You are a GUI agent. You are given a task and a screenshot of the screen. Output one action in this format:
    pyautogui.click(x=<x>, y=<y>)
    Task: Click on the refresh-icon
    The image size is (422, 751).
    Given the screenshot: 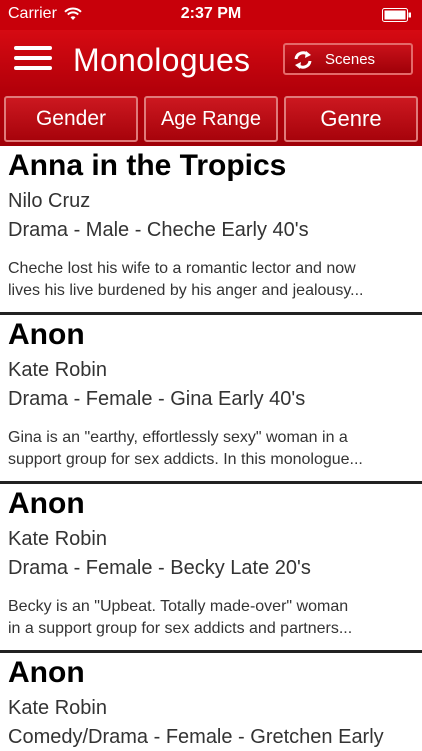 What is the action you would take?
    pyautogui.click(x=303, y=60)
    